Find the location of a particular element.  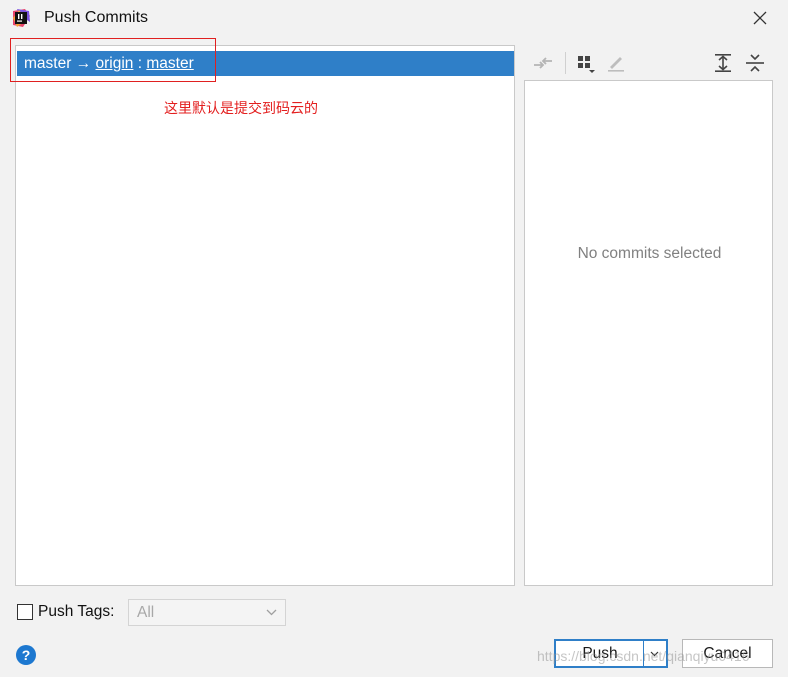

window-title: Push Commits is located at coordinates (96, 17).